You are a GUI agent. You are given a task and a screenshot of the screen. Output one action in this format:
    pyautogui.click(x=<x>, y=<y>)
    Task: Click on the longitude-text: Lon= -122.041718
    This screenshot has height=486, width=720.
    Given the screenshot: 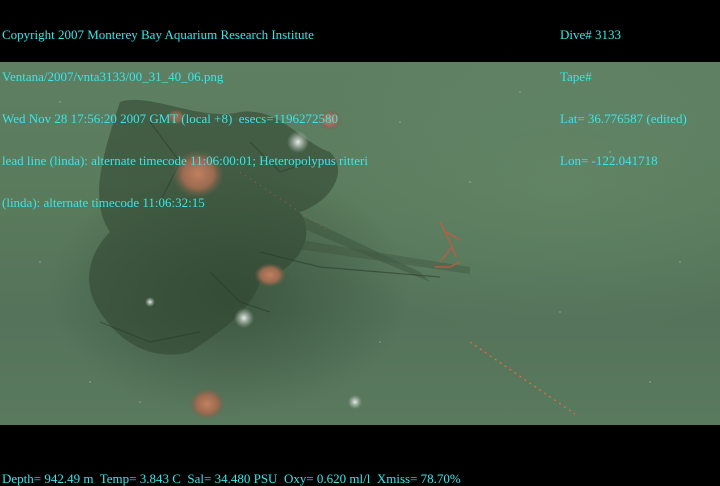 What is the action you would take?
    pyautogui.click(x=609, y=160)
    